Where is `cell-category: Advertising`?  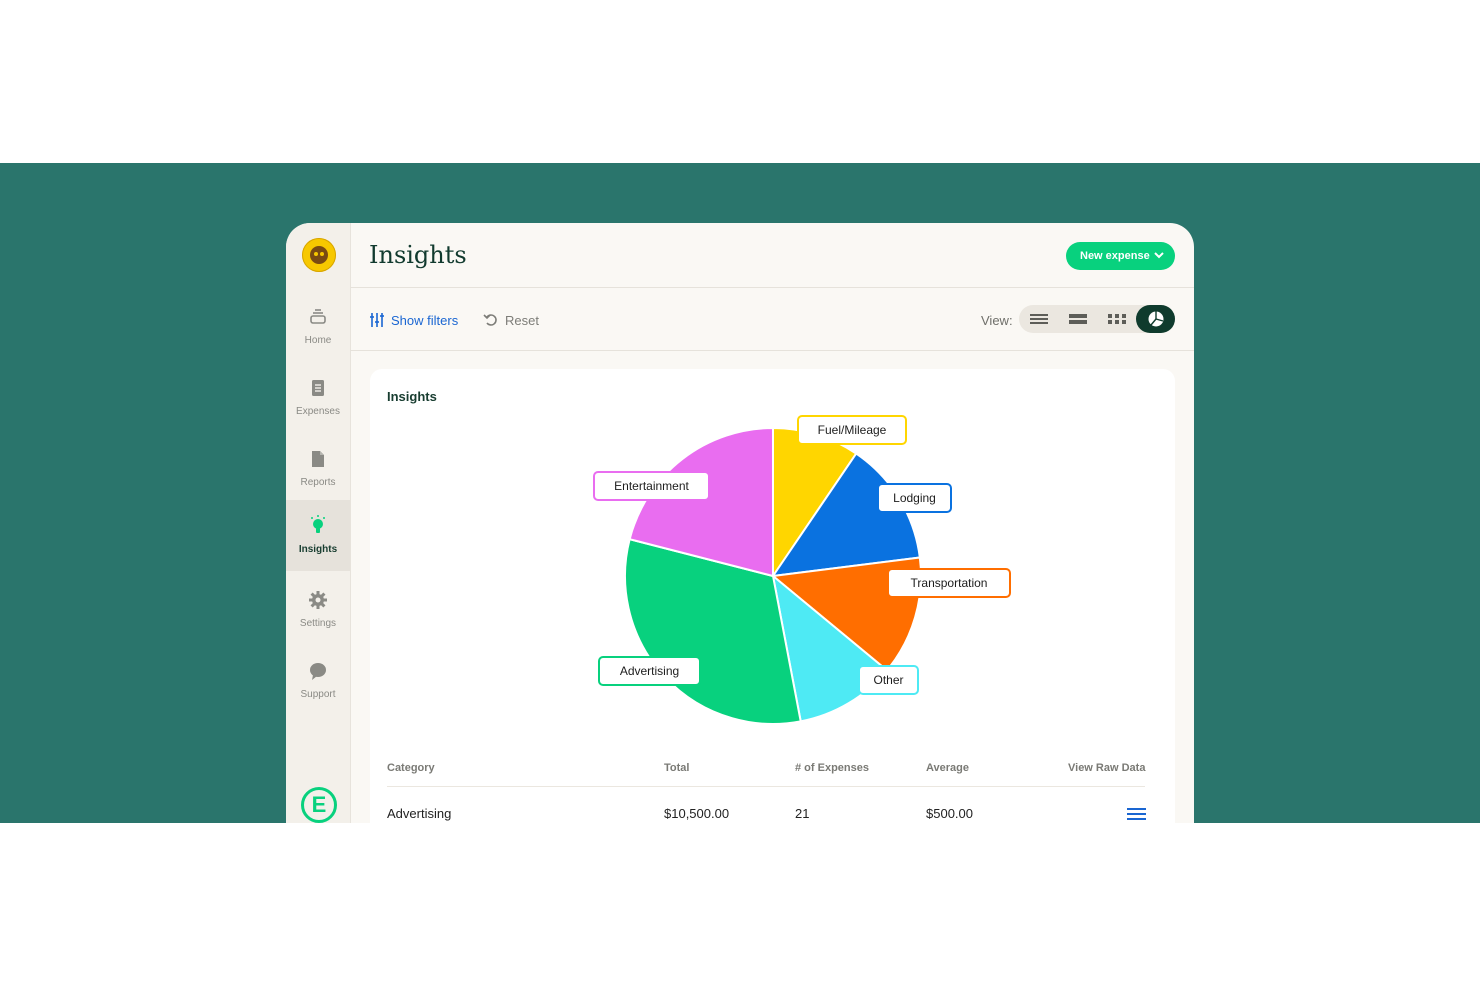 cell-category: Advertising is located at coordinates (419, 813).